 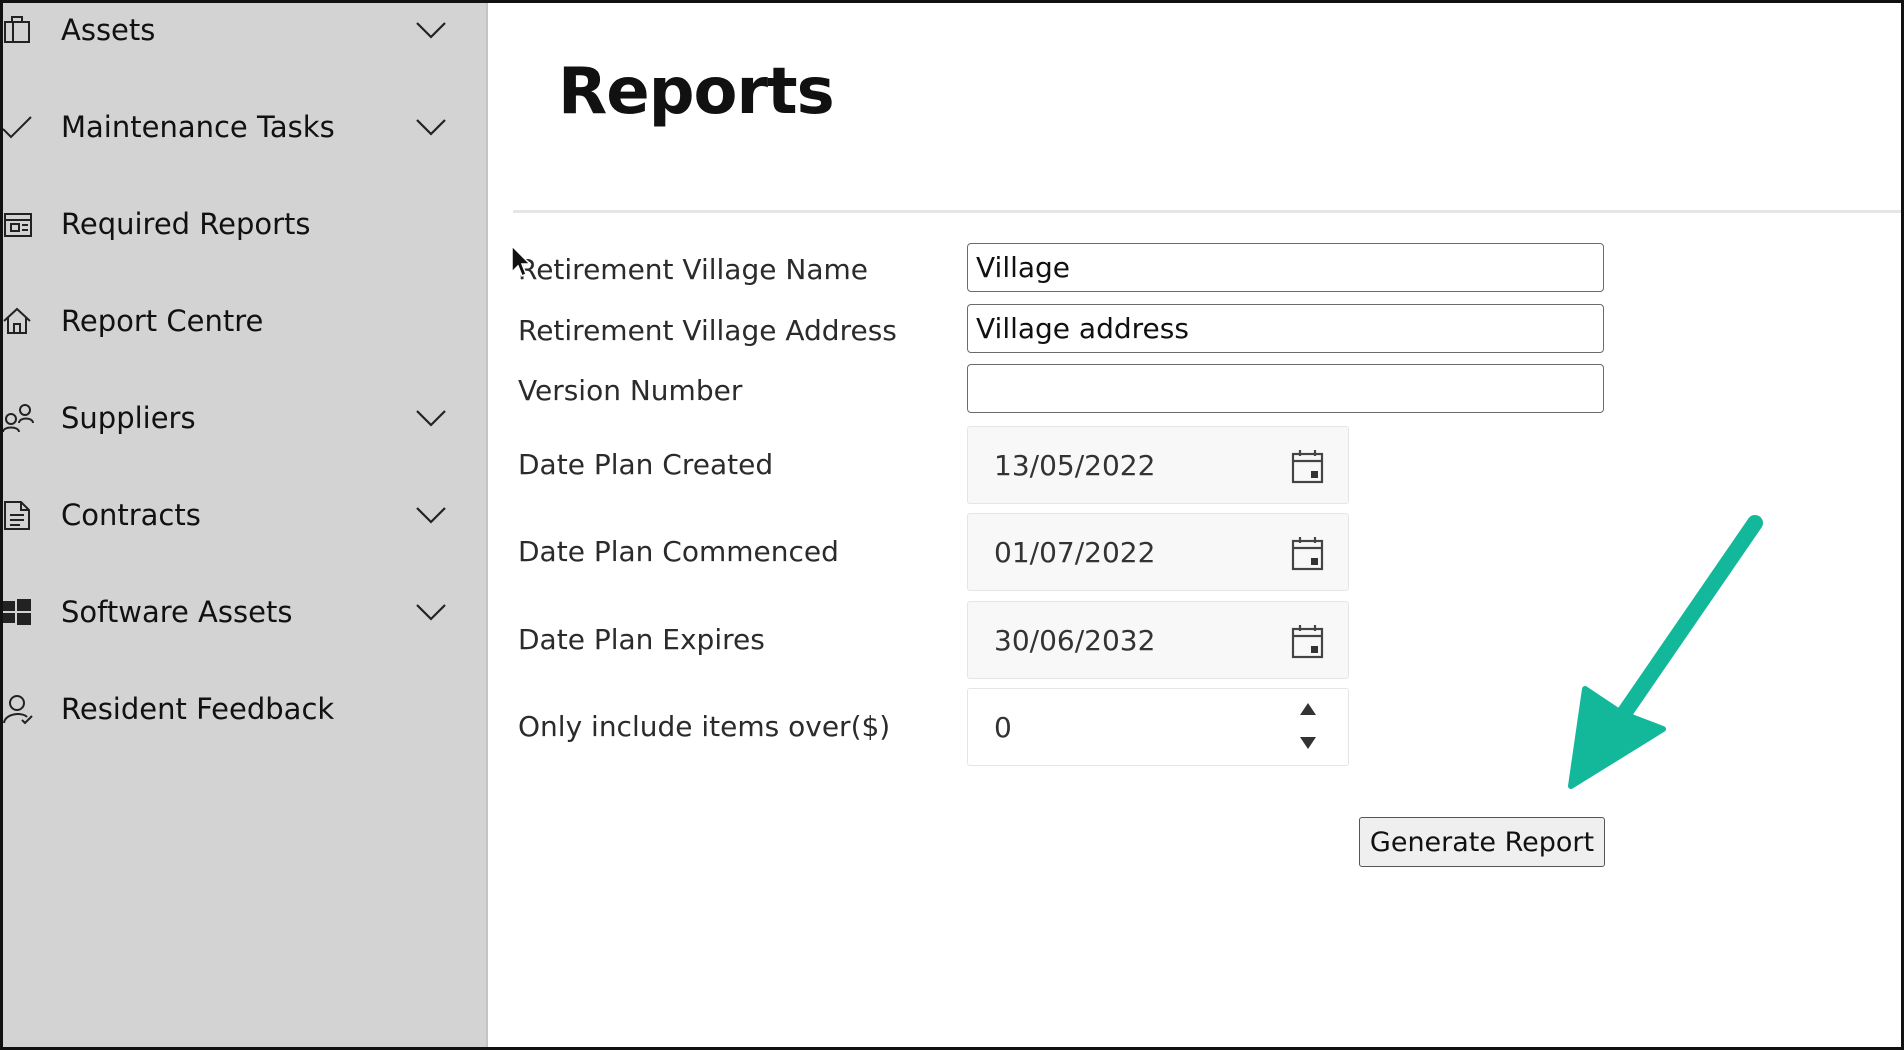 What do you see at coordinates (1285, 388) in the screenshot?
I see `version-number-input` at bounding box center [1285, 388].